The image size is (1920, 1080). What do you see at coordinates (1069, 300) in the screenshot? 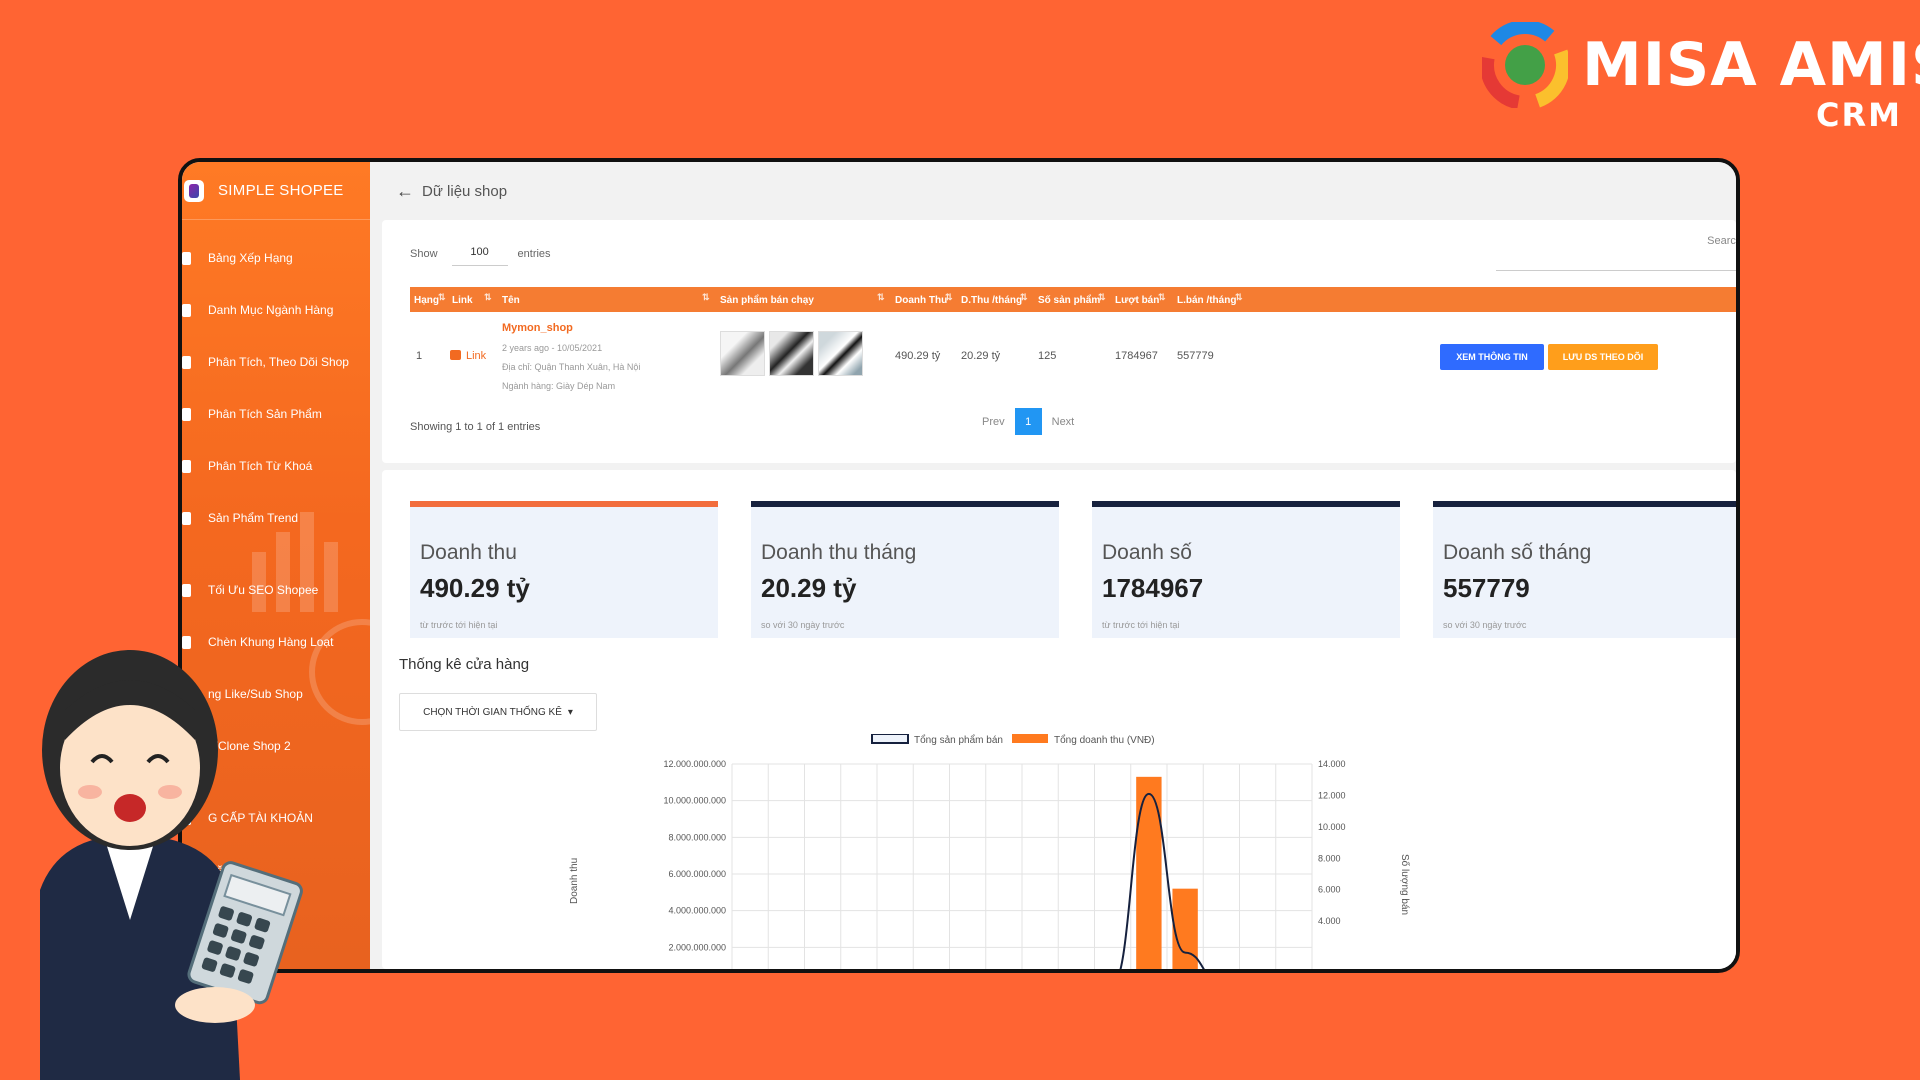
I see `col-header-product-count: Số sản phẩm` at bounding box center [1069, 300].